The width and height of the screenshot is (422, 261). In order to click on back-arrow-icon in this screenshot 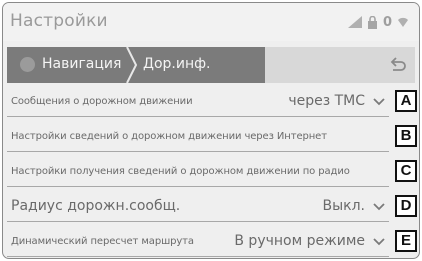, I will do `click(398, 64)`.